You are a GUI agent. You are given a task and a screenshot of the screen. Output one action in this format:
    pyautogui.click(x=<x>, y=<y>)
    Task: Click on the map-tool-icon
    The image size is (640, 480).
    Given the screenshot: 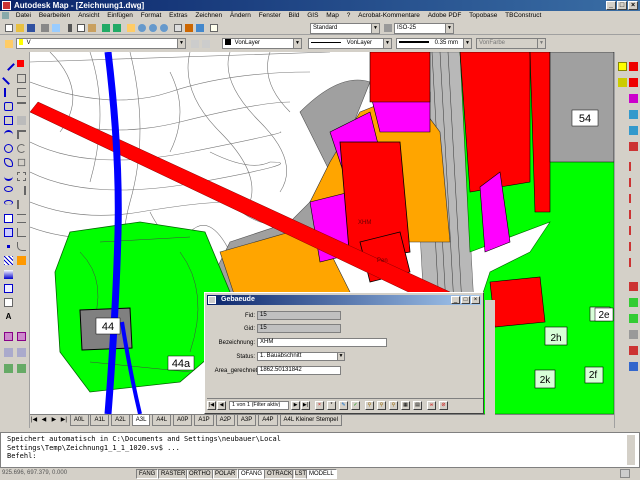 What is the action you would take?
    pyautogui.click(x=8, y=352)
    